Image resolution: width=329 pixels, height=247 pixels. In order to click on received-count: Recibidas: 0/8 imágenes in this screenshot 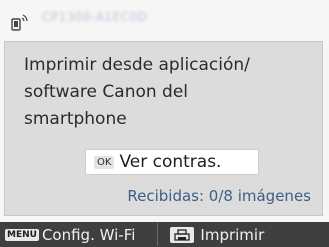, I will do `click(219, 196)`.